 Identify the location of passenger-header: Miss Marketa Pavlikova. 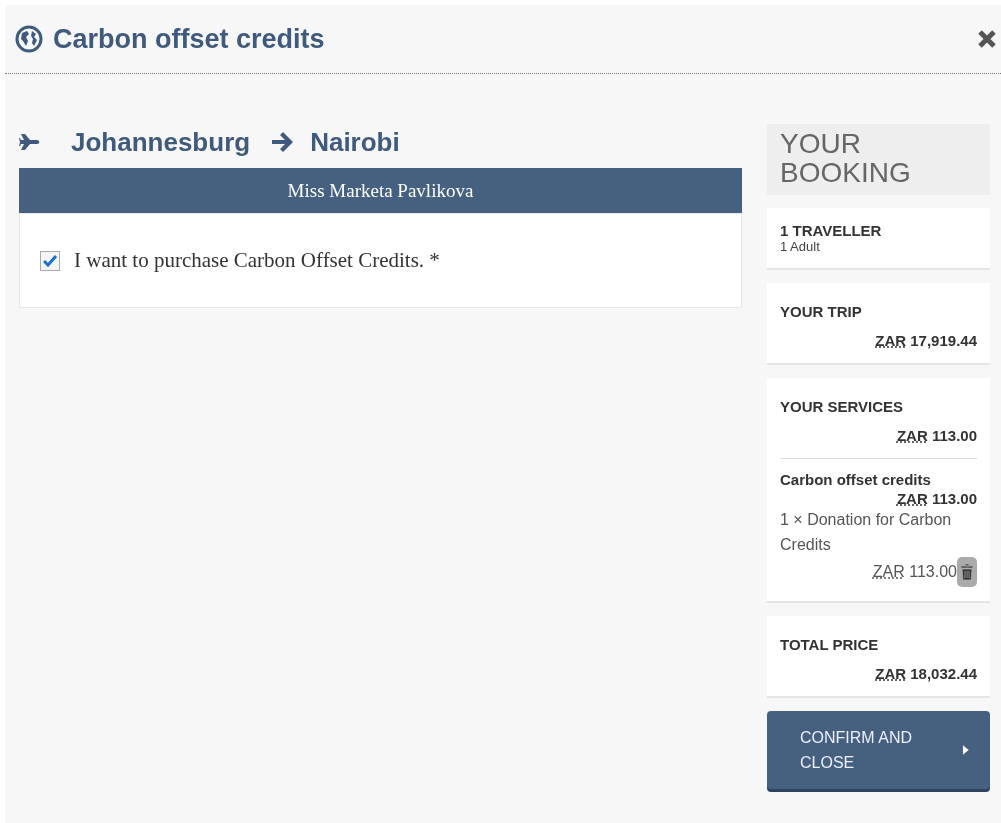
(380, 190).